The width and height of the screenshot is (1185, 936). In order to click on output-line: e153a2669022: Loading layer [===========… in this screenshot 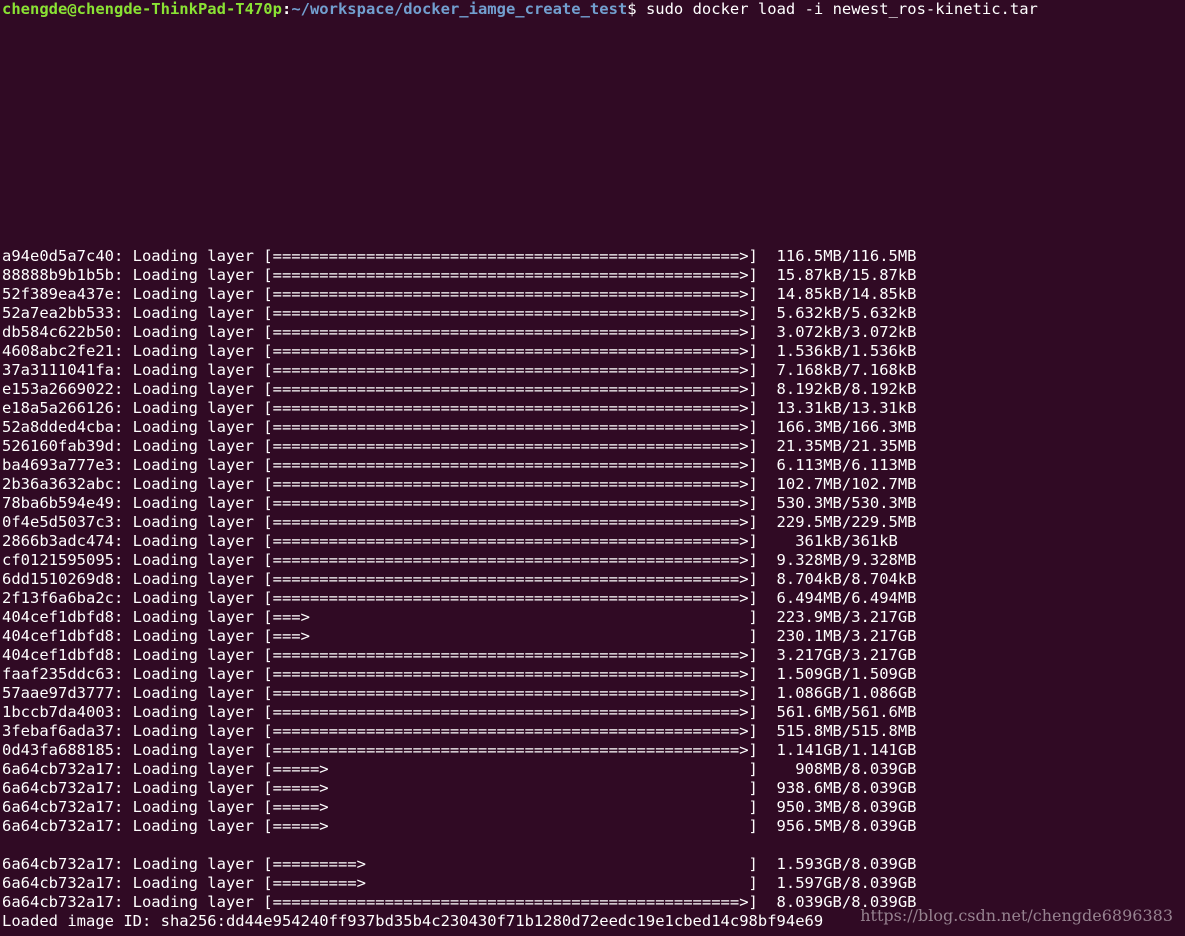, I will do `click(459, 389)`.